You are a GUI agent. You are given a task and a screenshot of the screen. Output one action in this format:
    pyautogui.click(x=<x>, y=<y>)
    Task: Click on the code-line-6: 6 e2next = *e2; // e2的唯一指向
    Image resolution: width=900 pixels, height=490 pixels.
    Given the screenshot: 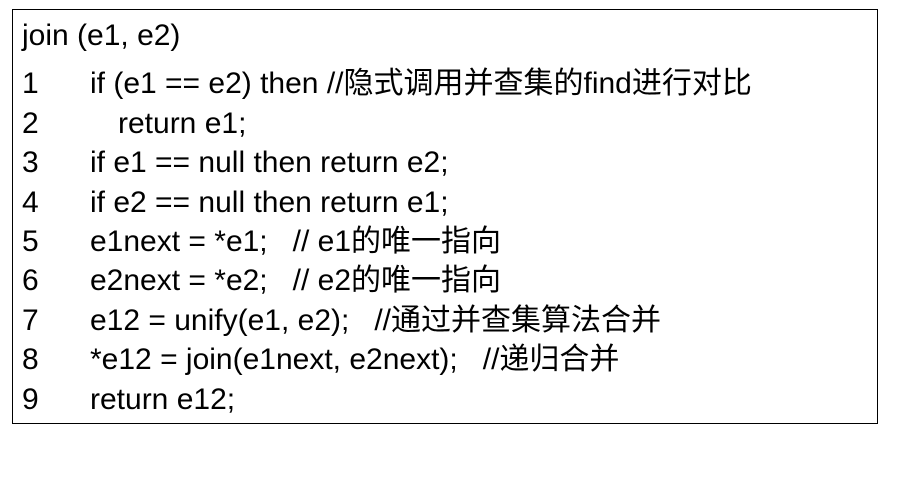 What is the action you would take?
    pyautogui.click(x=261, y=281)
    